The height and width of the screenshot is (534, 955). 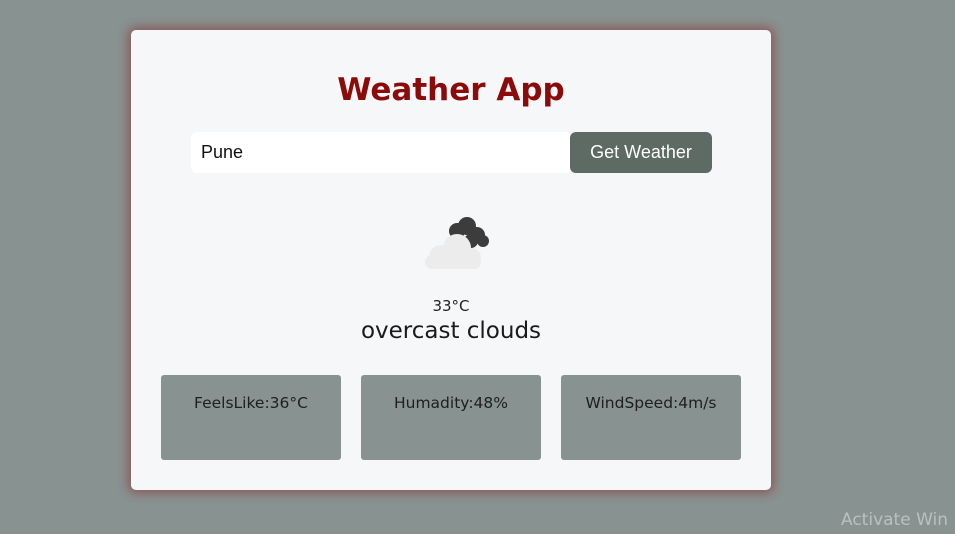 I want to click on humidity-box: Humadity:48%, so click(x=451, y=417).